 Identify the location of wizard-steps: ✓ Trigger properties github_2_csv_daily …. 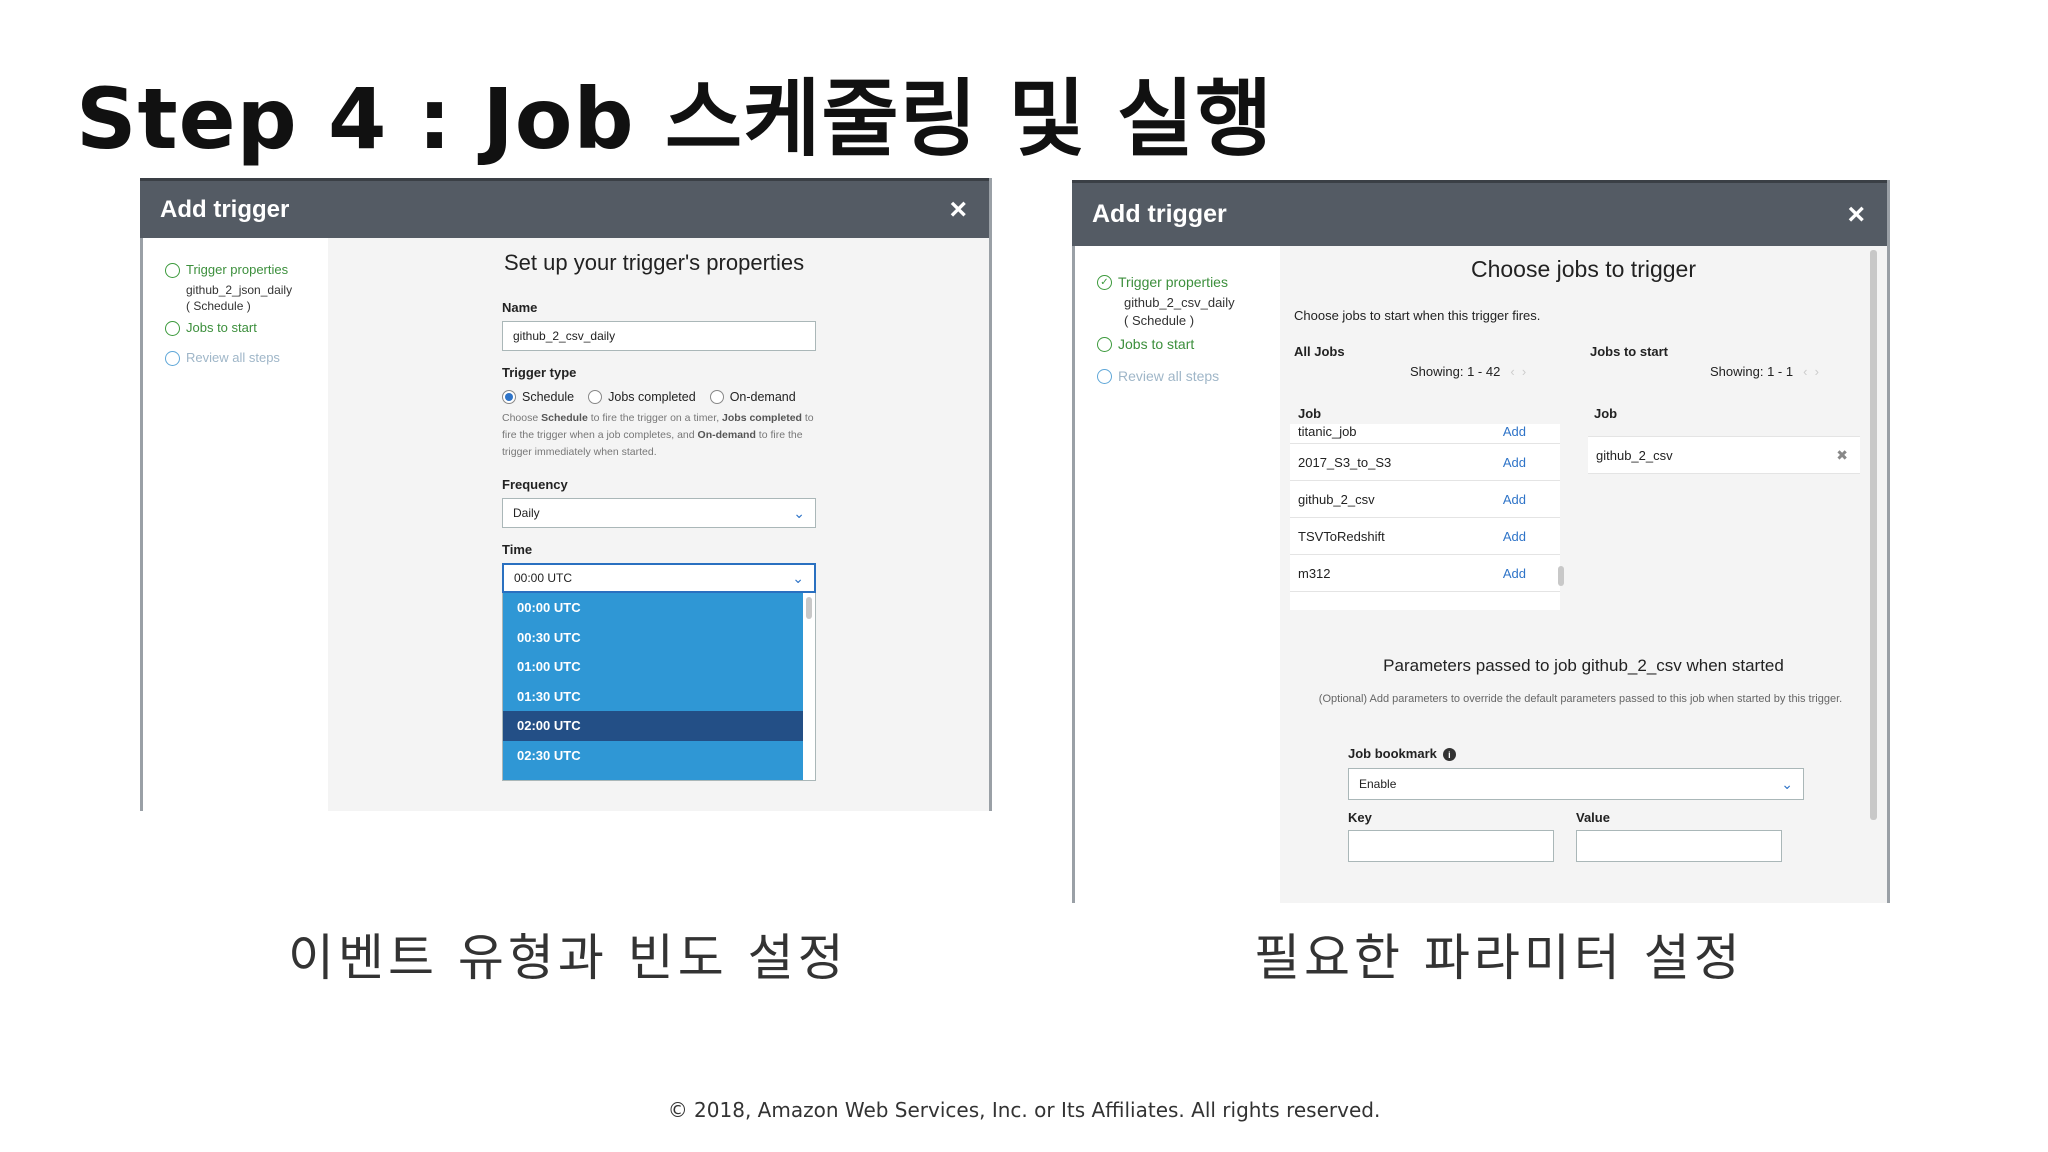
(1176, 574).